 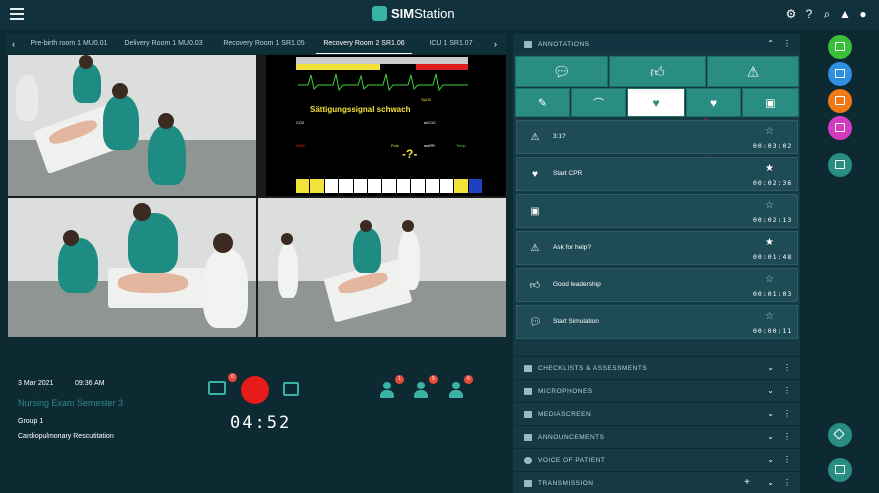 What do you see at coordinates (657, 211) in the screenshot?
I see `annotation-row: ▣ ☆ 00:02:13` at bounding box center [657, 211].